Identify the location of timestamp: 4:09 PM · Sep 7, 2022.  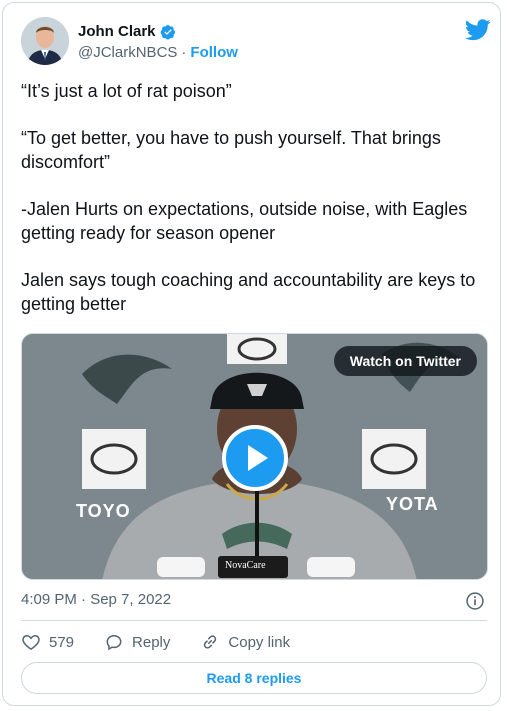
(96, 599).